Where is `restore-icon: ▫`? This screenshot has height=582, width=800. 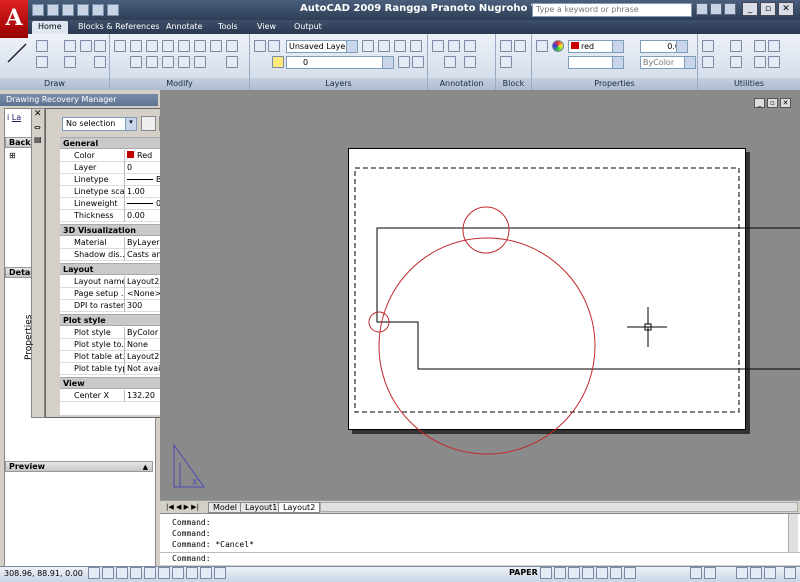 restore-icon: ▫ is located at coordinates (768, 9).